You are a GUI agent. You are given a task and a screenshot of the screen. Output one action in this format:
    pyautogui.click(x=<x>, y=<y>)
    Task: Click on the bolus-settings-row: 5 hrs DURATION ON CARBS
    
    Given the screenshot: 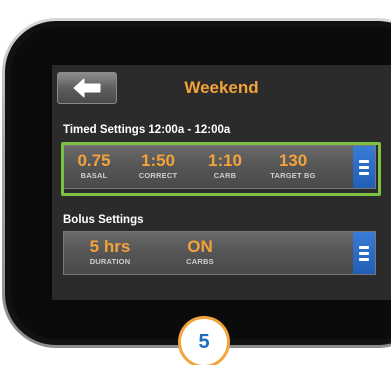 What is the action you would take?
    pyautogui.click(x=219, y=253)
    